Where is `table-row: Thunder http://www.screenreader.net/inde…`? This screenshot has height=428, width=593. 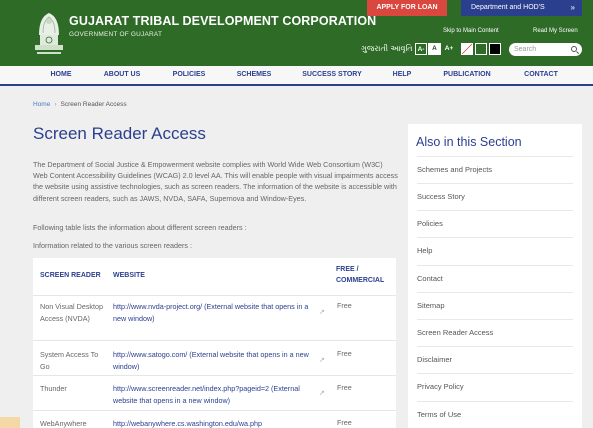
table-row: Thunder http://www.screenreader.net/inde… is located at coordinates (214, 392).